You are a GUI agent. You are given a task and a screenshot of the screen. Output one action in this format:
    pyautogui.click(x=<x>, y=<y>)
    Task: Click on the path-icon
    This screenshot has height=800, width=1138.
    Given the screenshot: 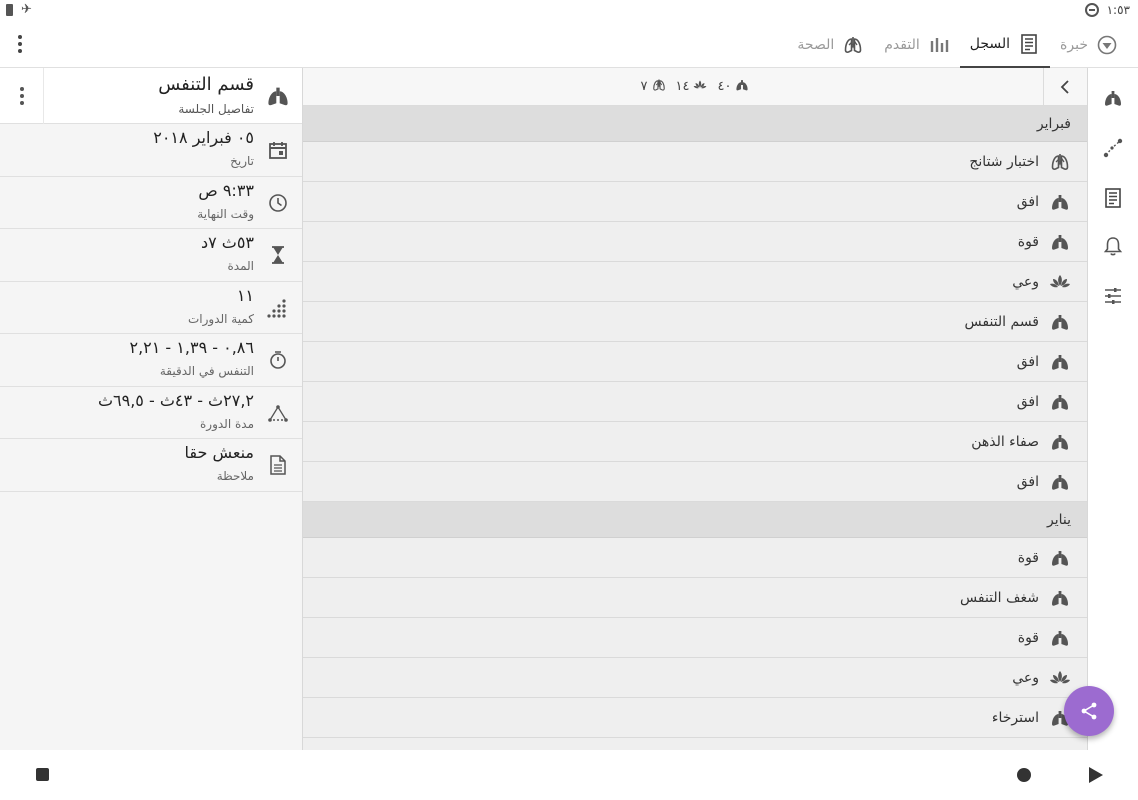 What is the action you would take?
    pyautogui.click(x=1113, y=150)
    